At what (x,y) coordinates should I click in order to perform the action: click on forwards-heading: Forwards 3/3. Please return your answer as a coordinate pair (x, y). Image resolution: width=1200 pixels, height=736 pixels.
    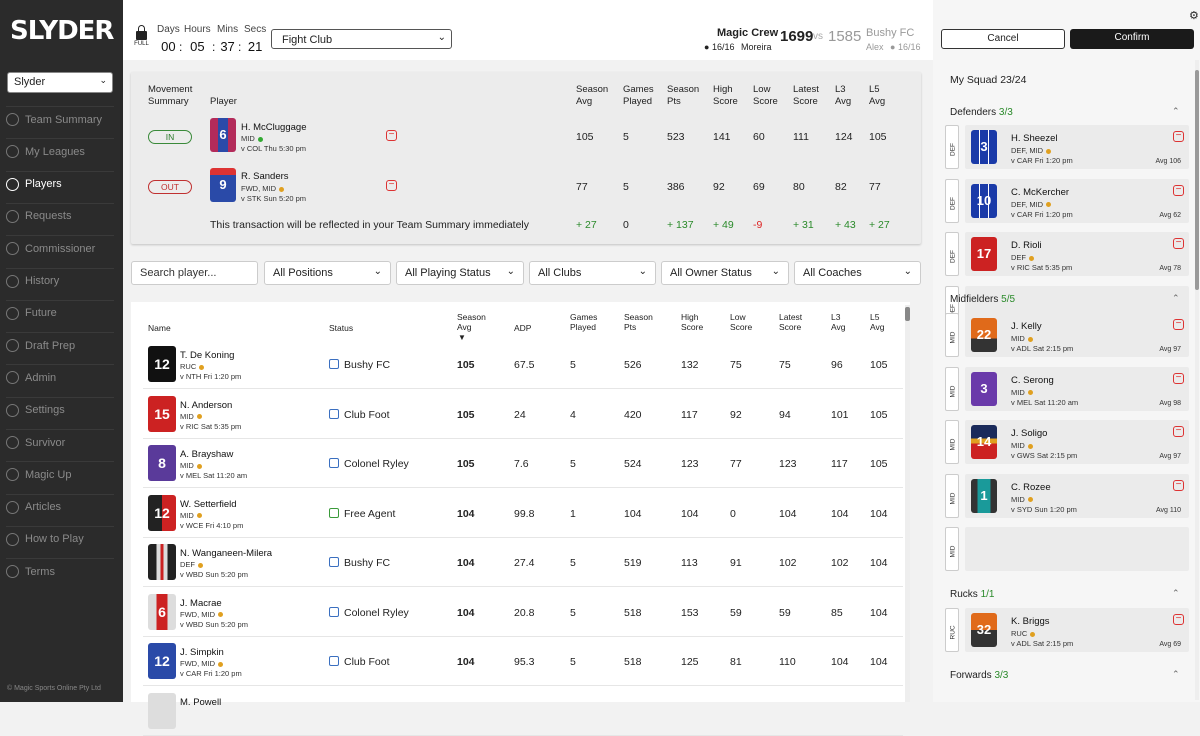
    Looking at the image, I should click on (979, 675).